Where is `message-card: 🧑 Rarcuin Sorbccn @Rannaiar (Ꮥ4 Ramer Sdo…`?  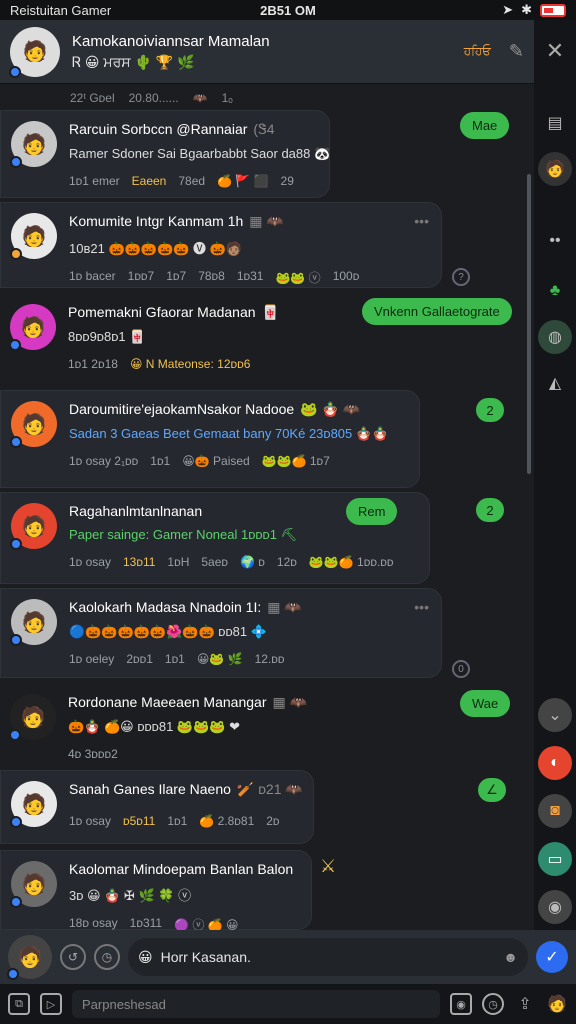 message-card: 🧑 Rarcuin Sorbccn @Rannaiar (Ꮥ4 Ramer Sdo… is located at coordinates (165, 154).